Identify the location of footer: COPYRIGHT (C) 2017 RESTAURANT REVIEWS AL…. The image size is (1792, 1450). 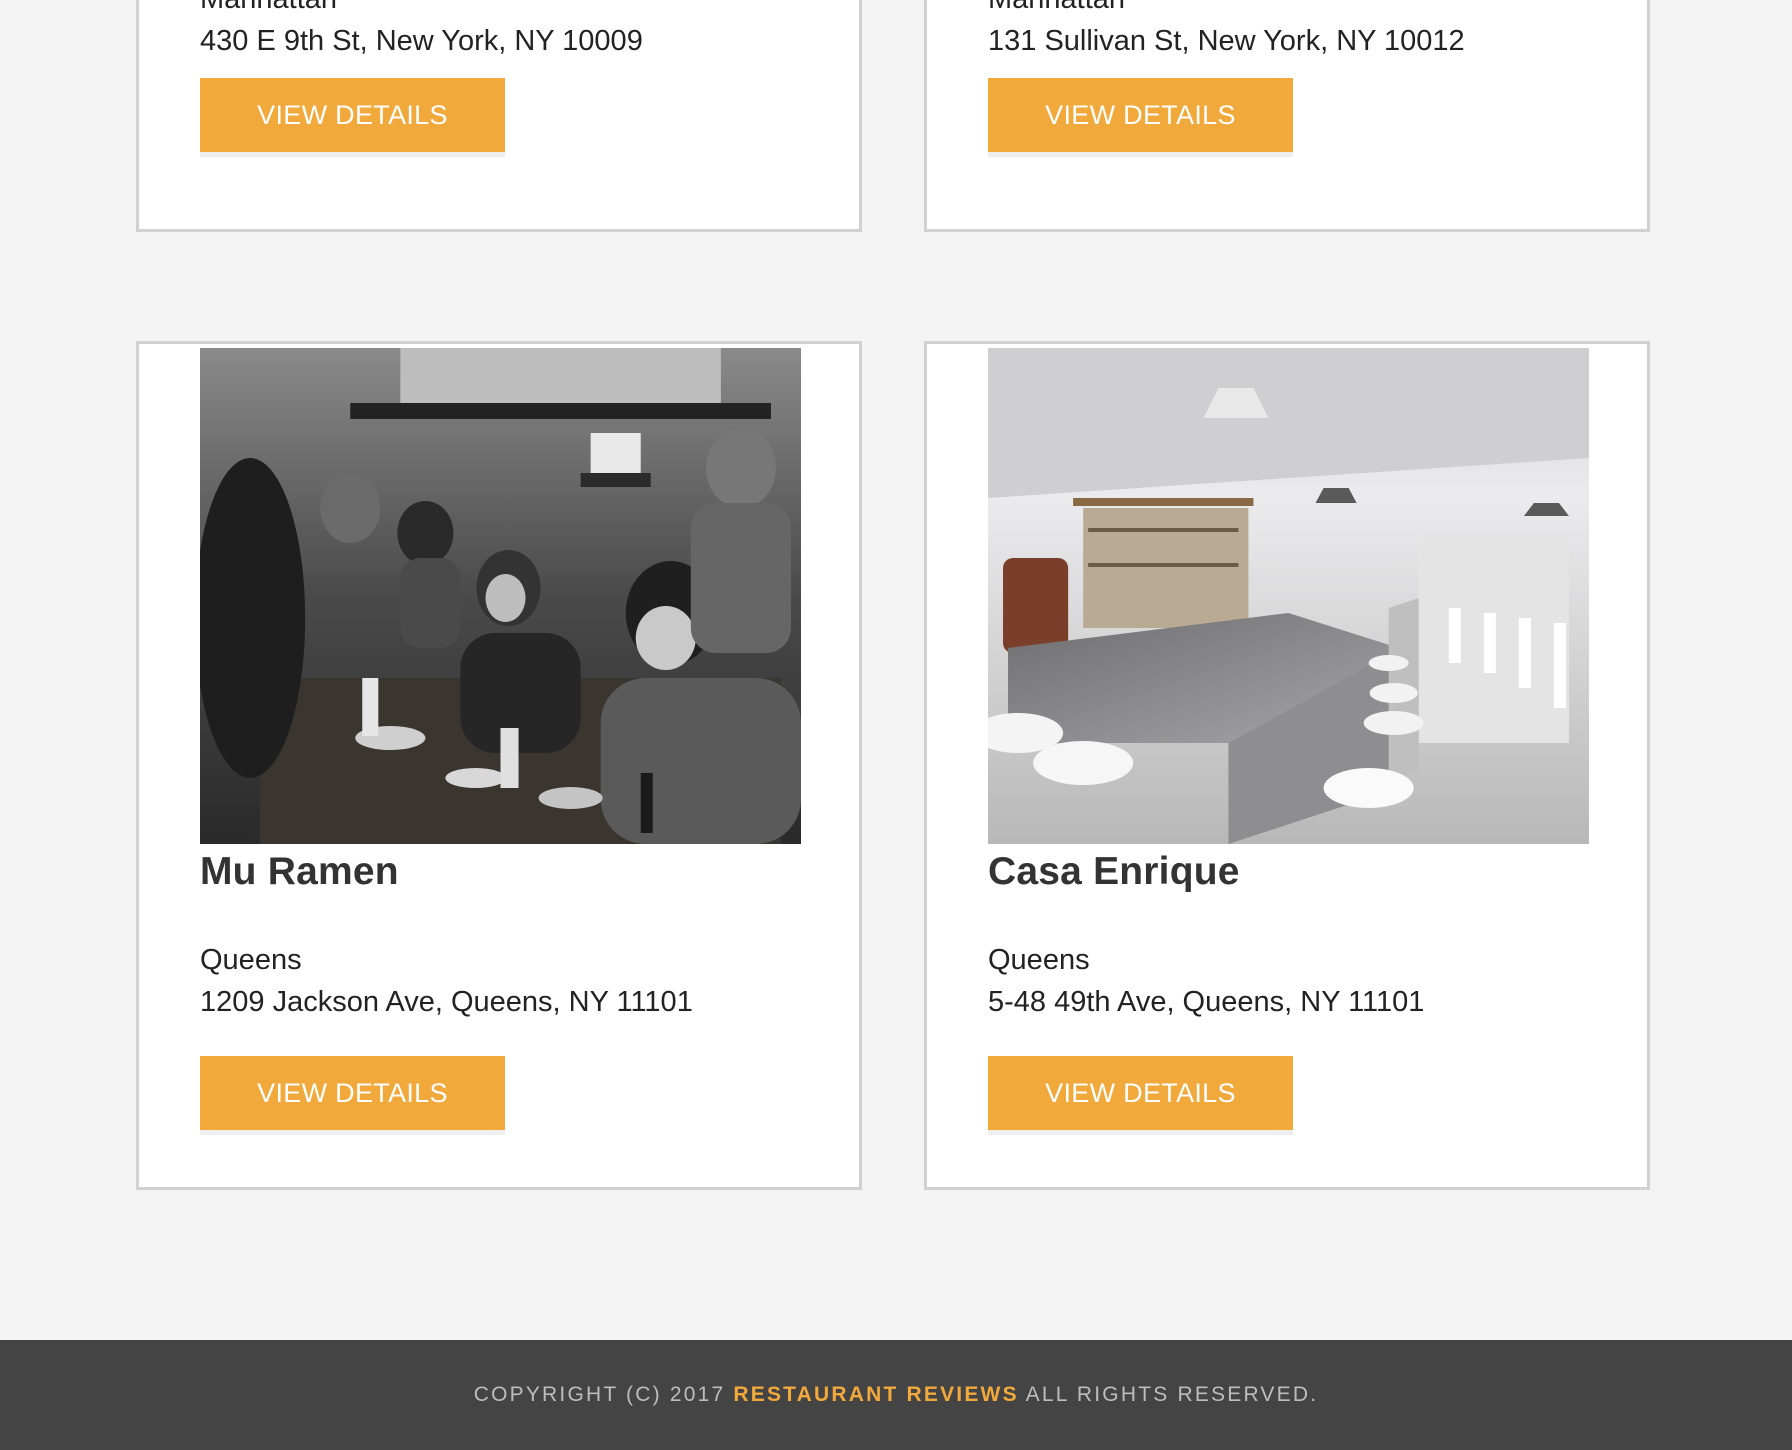
(896, 1395).